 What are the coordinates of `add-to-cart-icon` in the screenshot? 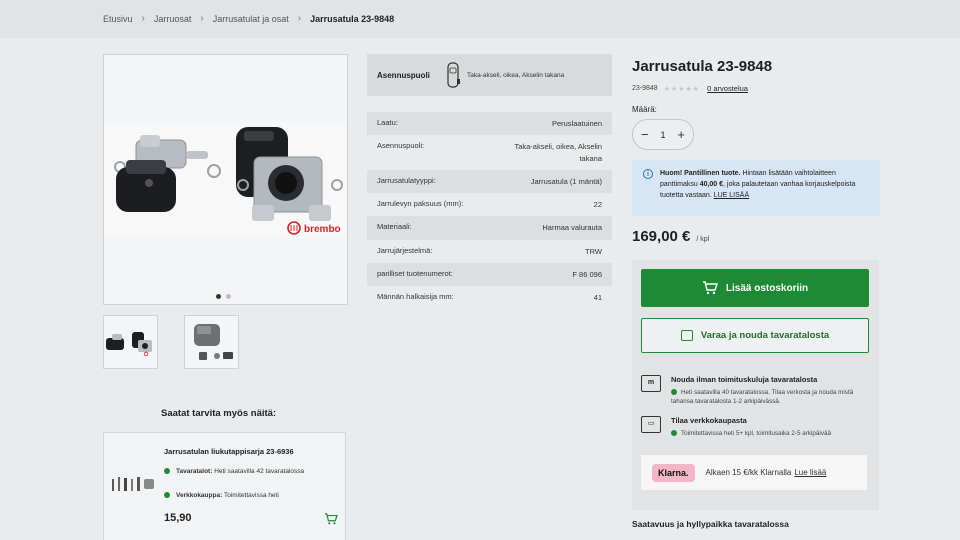 It's located at (331, 519).